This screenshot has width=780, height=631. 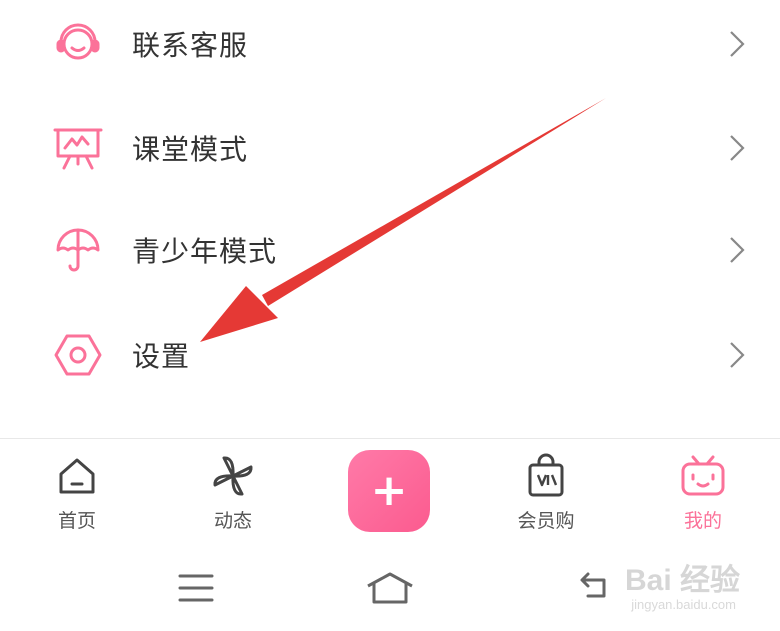 What do you see at coordinates (390, 438) in the screenshot?
I see `tabbar-divider` at bounding box center [390, 438].